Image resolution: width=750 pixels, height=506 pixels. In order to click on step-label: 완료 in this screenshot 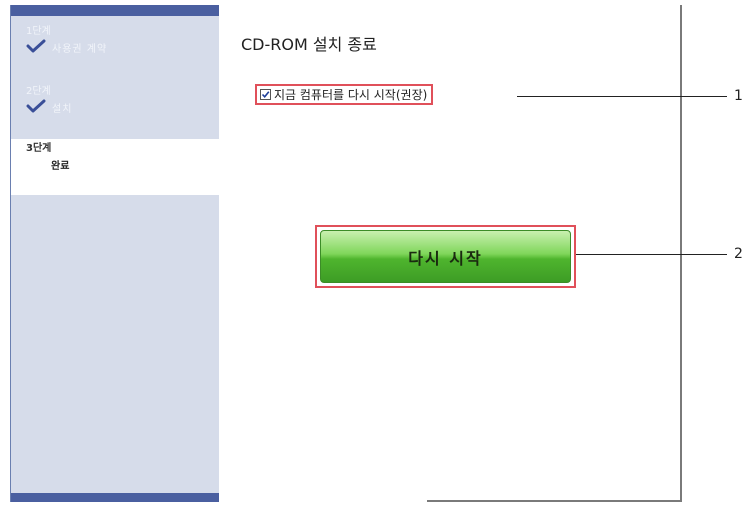, I will do `click(60, 166)`.